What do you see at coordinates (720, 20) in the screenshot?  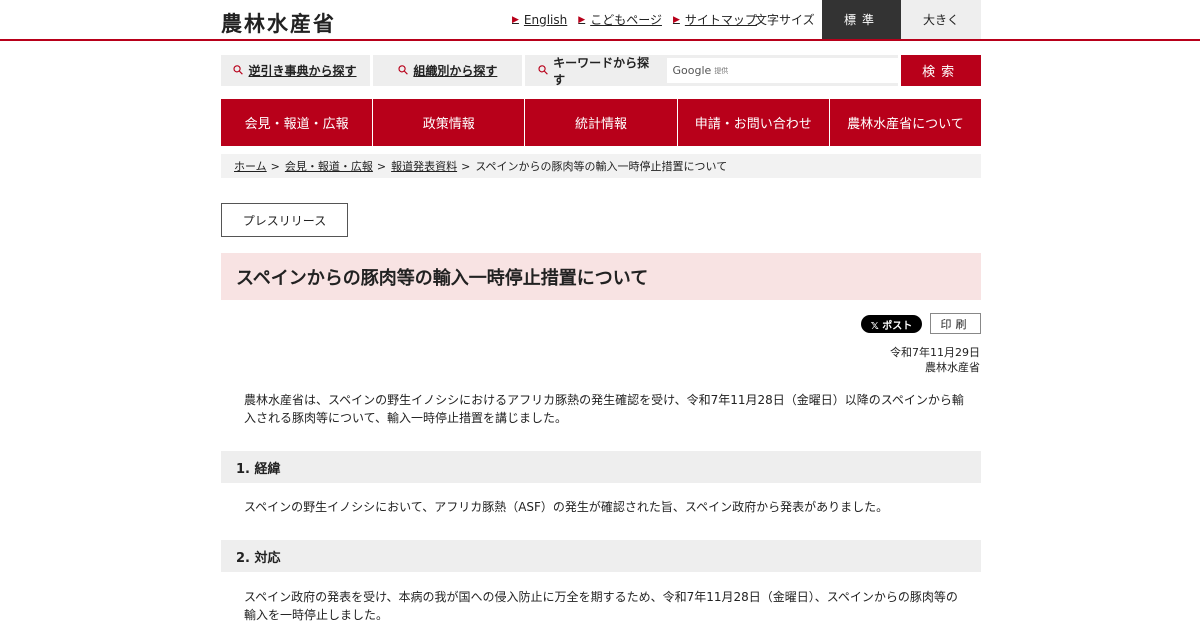 I see `link-sitemap-label: サイトマップ` at bounding box center [720, 20].